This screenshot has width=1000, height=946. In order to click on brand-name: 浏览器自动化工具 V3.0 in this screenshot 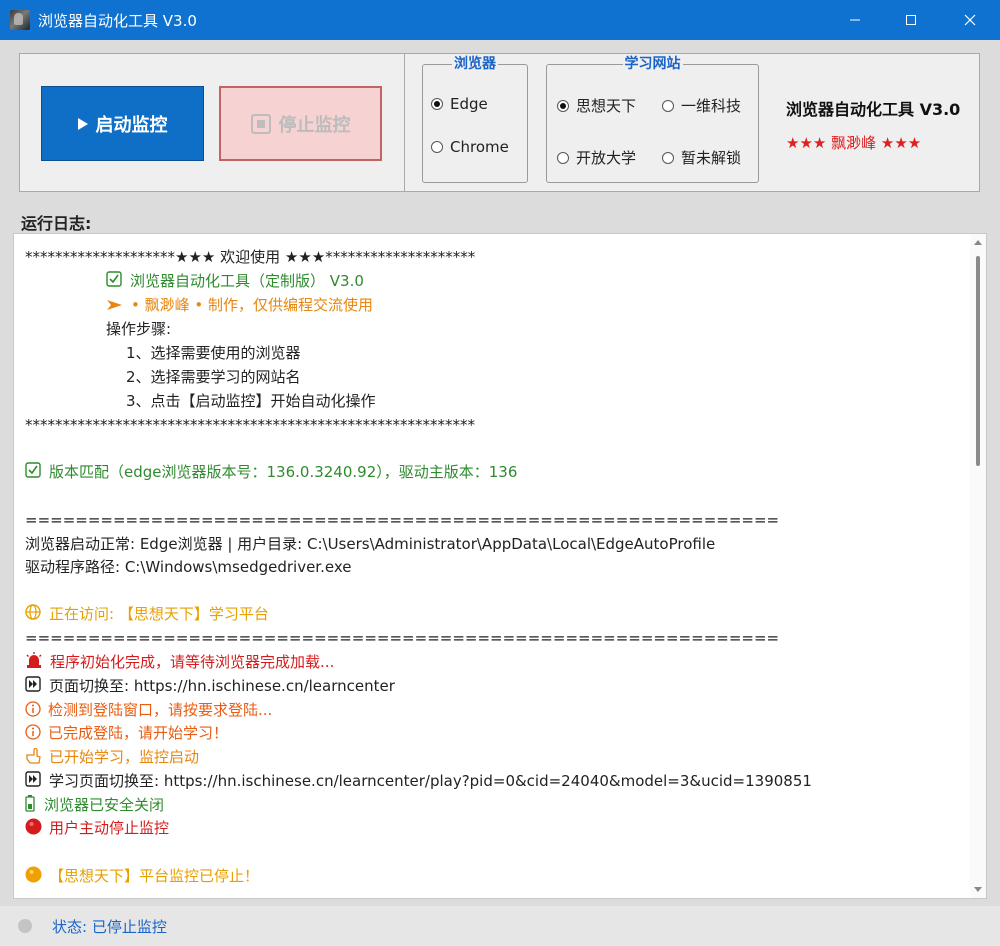, I will do `click(873, 109)`.